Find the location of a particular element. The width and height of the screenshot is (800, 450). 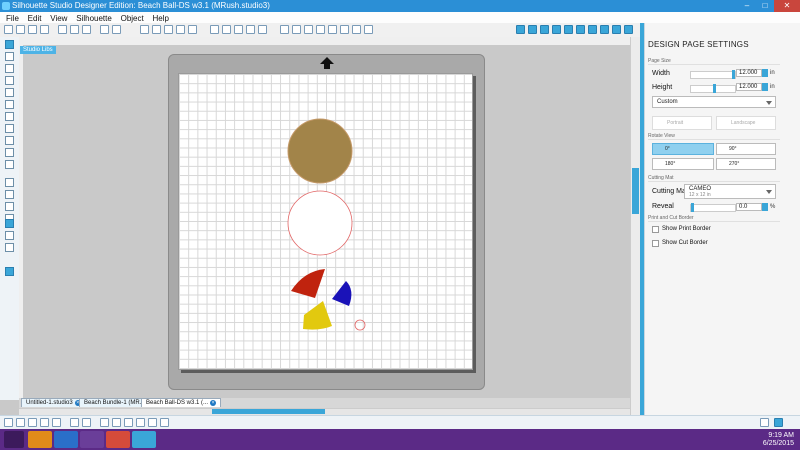

yellow-wedge is located at coordinates (317, 315).